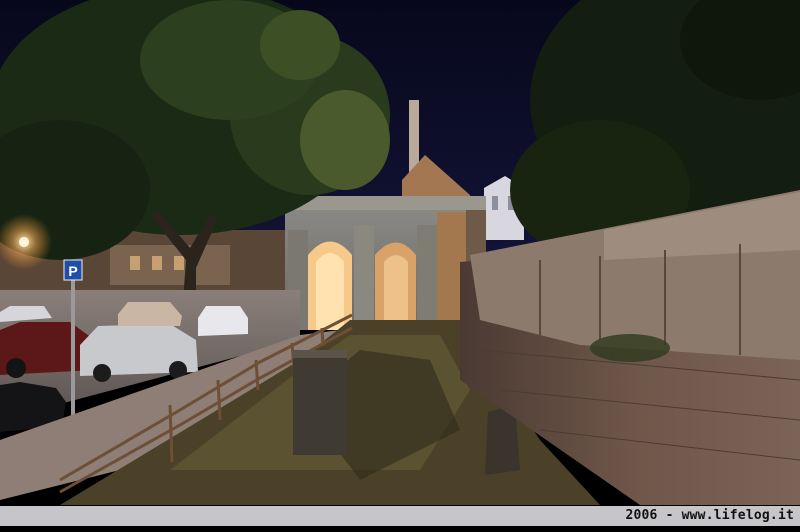 The width and height of the screenshot is (800, 532). I want to click on parking-sign-pole, so click(73, 350).